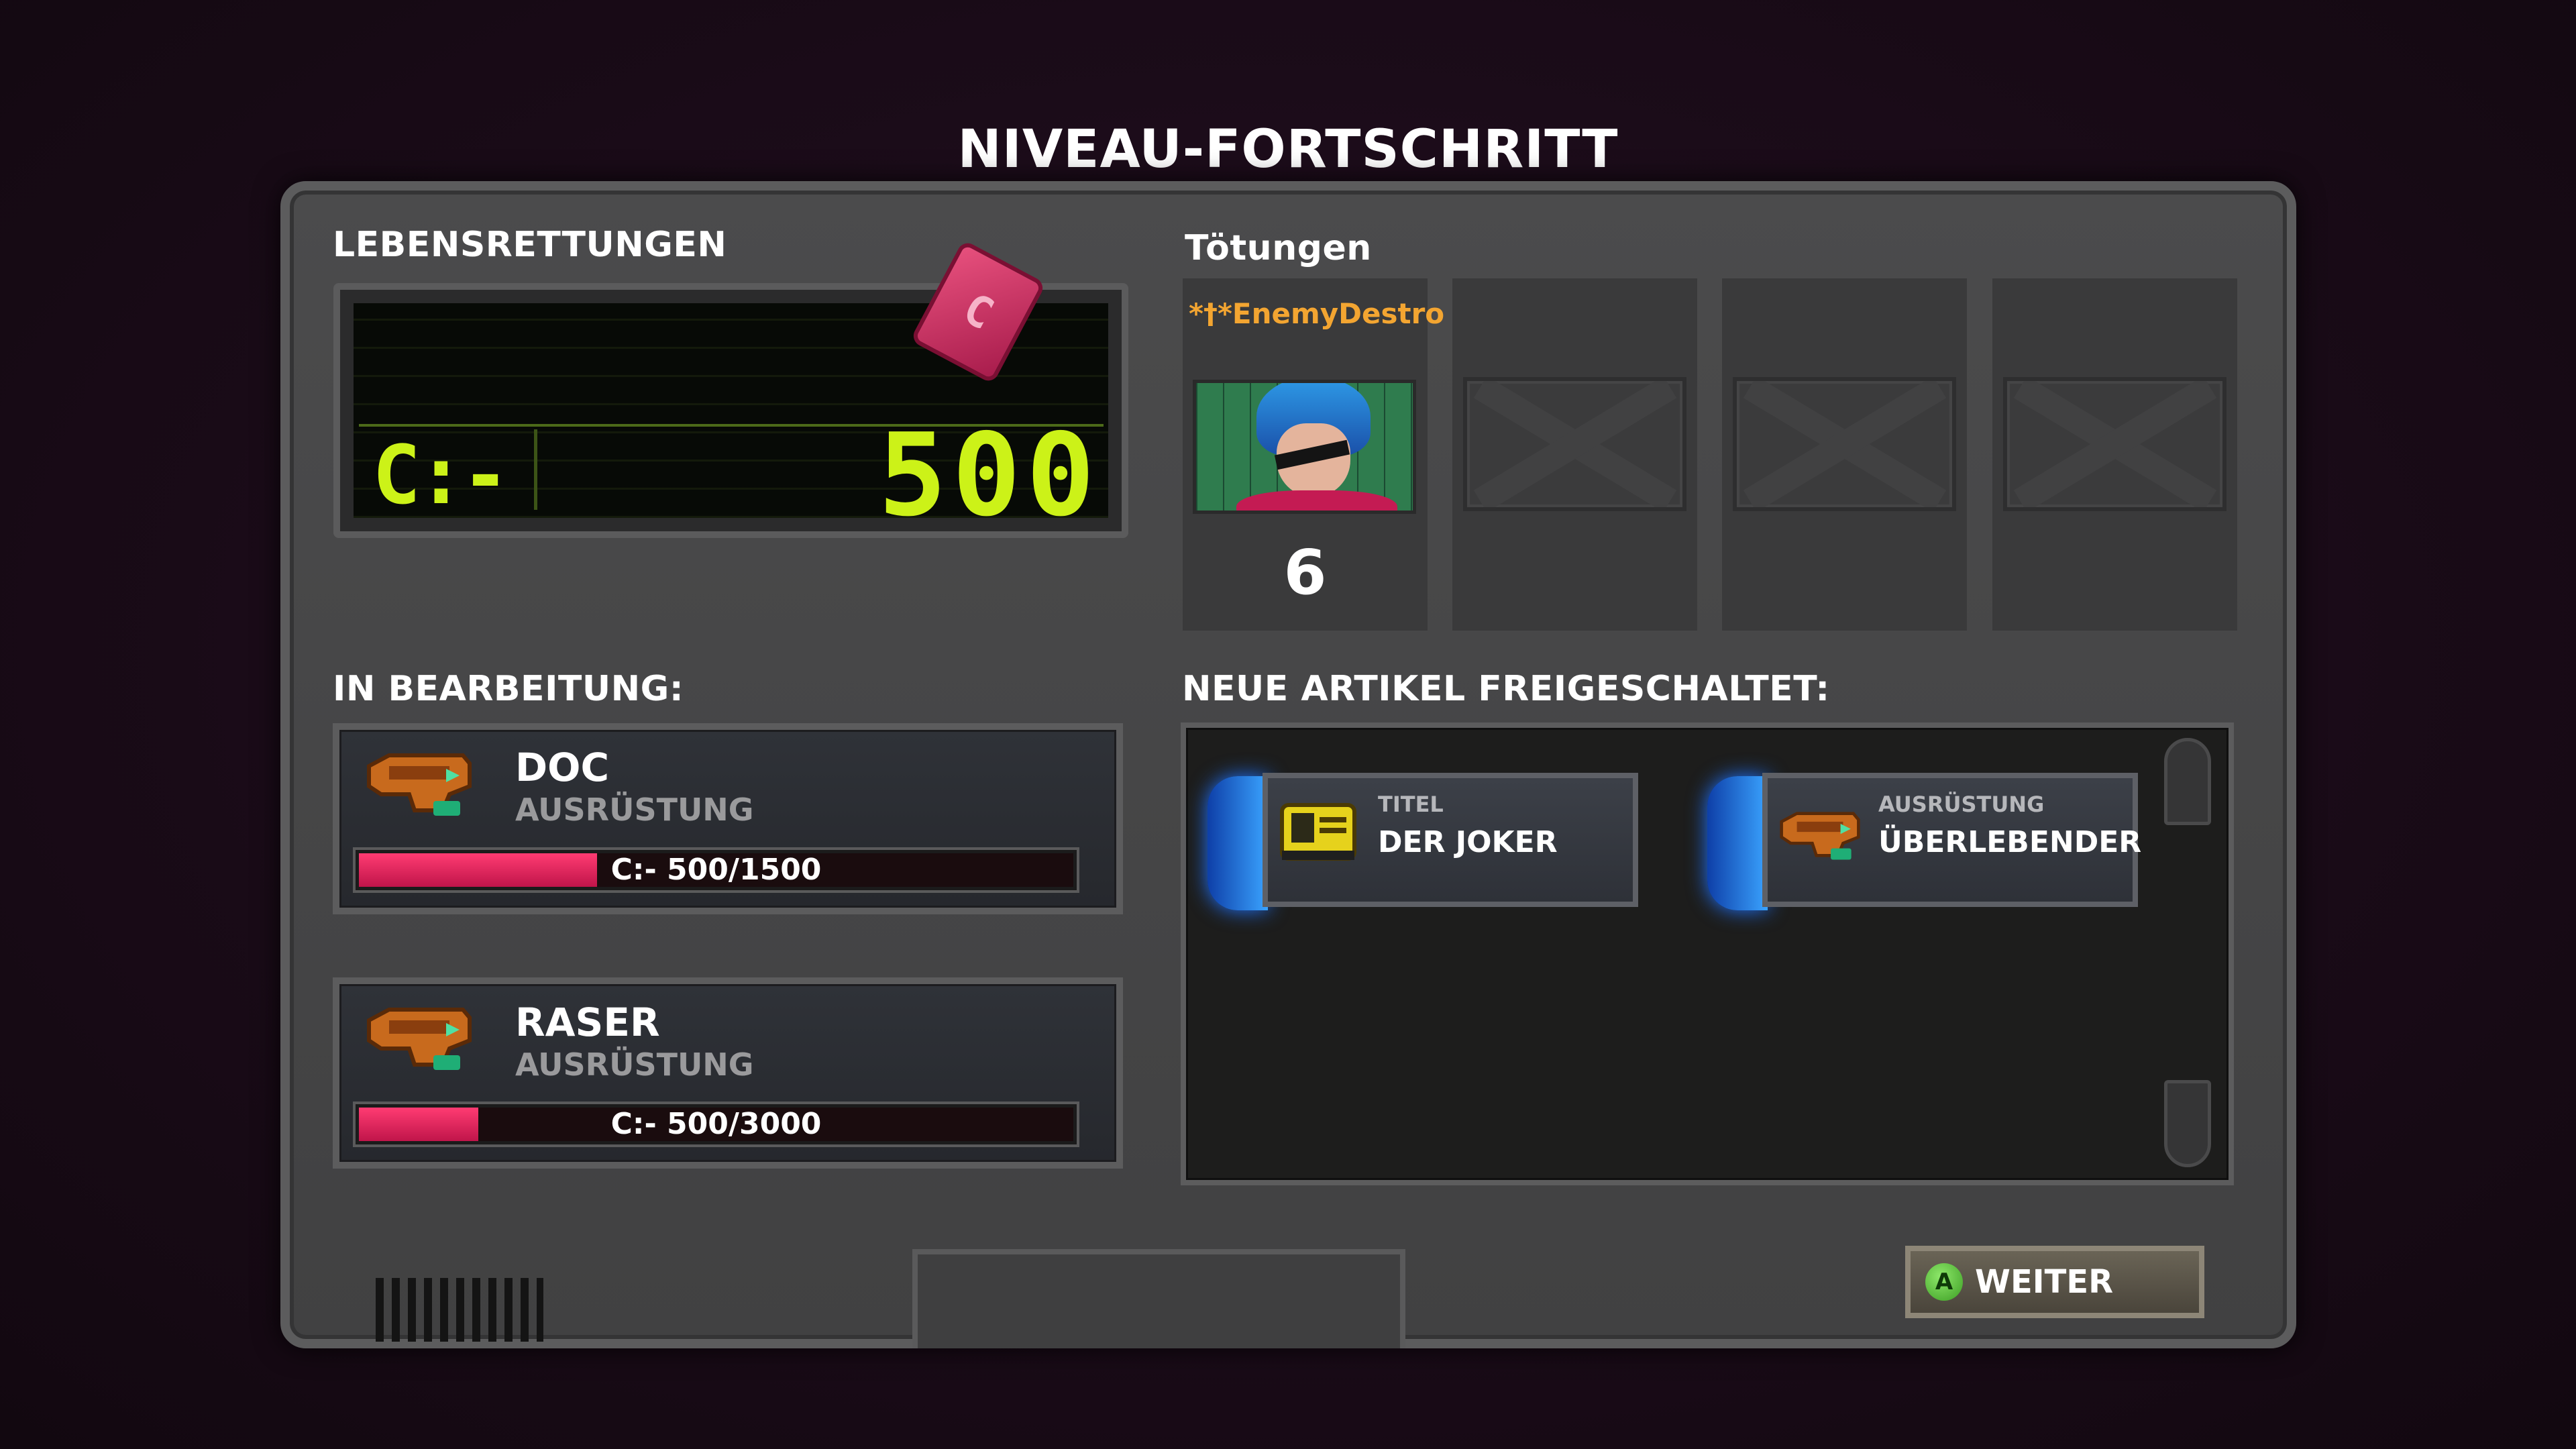 This screenshot has width=2576, height=1449. Describe the element at coordinates (508, 689) in the screenshot. I see `in-progress-label: IN BEARBEITUNG:` at that location.